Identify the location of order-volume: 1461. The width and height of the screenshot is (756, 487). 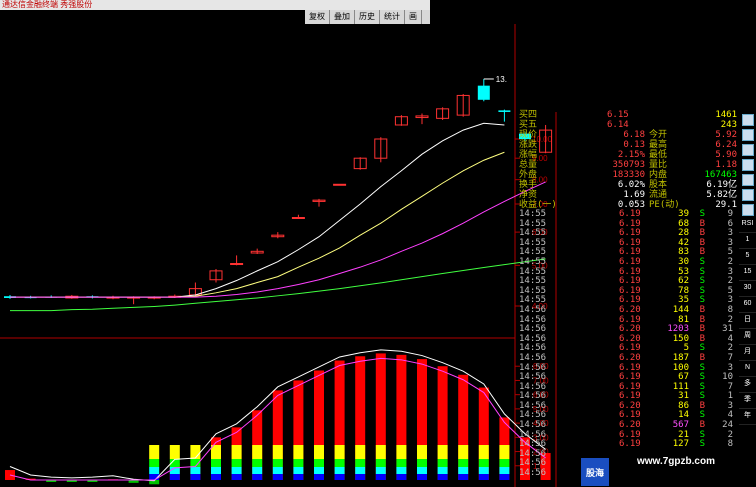
(726, 115).